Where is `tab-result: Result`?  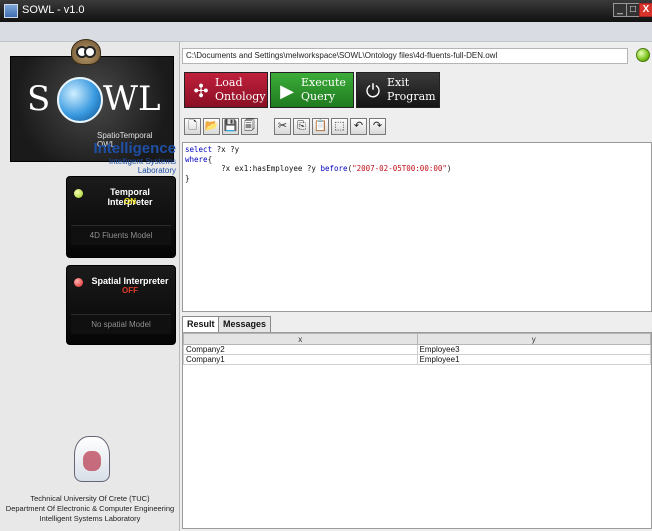 tab-result: Result is located at coordinates (201, 324).